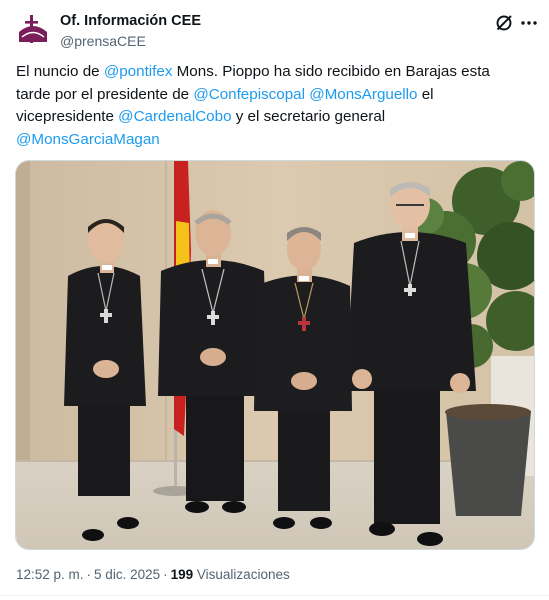 This screenshot has height=600, width=549. Describe the element at coordinates (88, 139) in the screenshot. I see `mention-link: @MonsGarciaMagan` at that location.